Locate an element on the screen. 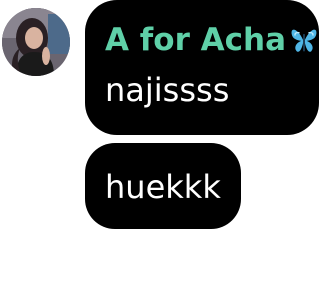 This screenshot has height=284, width=320. sender-avatar is located at coordinates (36, 42).